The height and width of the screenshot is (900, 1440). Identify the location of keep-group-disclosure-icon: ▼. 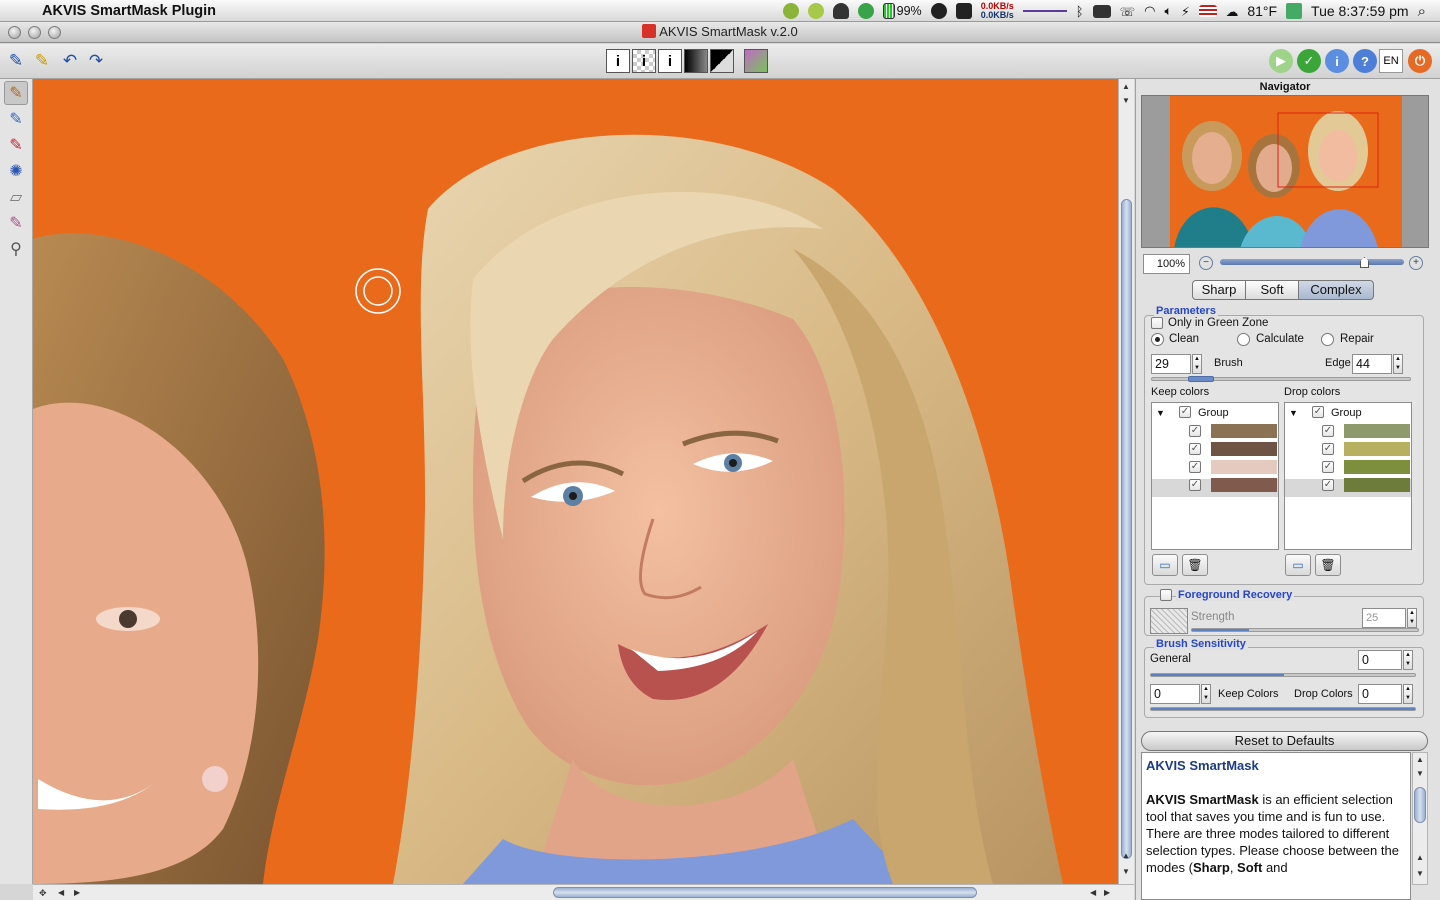
(1160, 413).